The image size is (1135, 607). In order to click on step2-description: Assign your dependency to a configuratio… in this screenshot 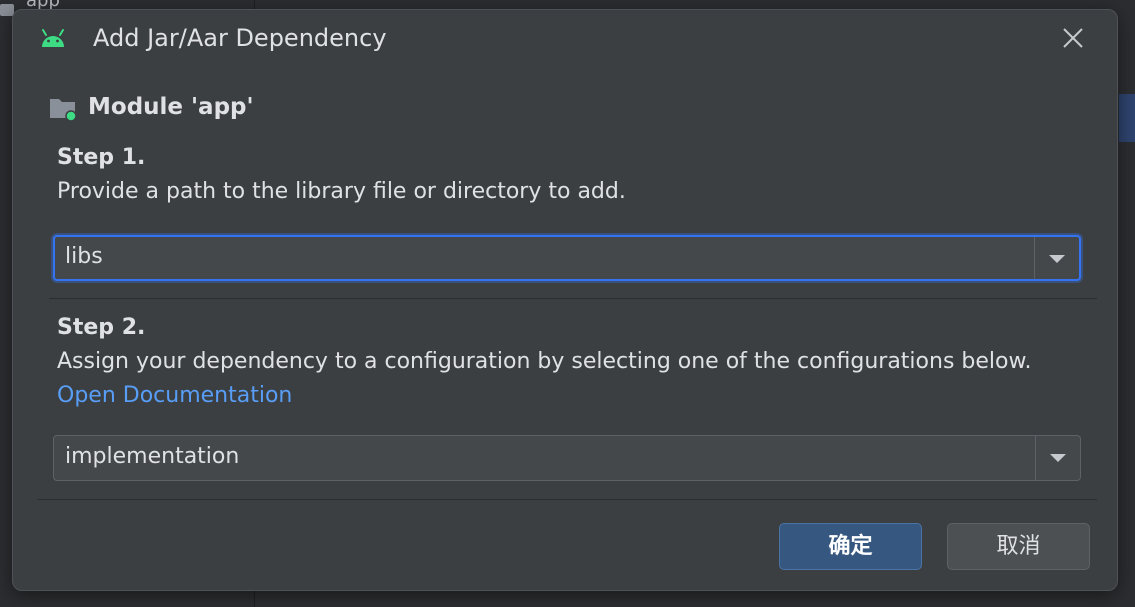, I will do `click(544, 361)`.